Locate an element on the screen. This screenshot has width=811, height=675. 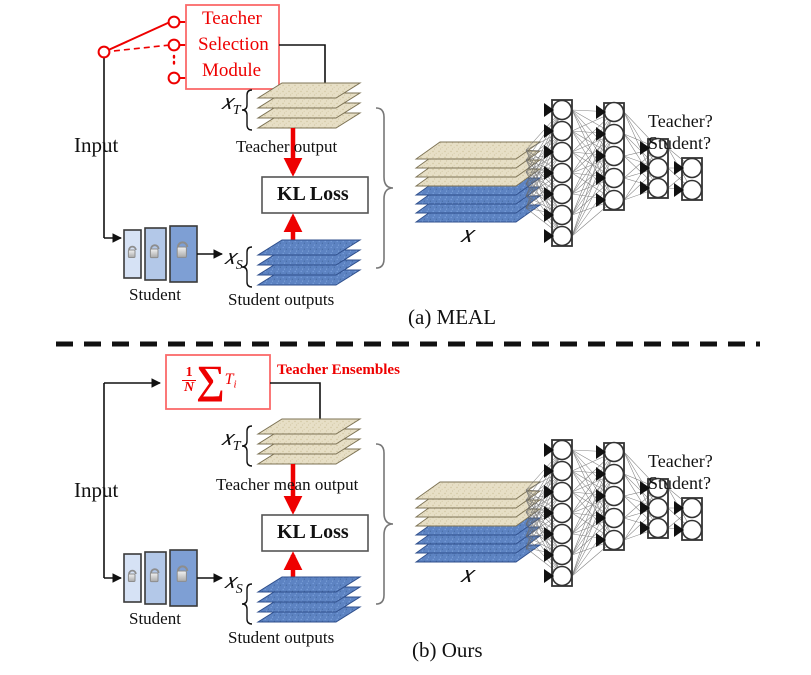
student-blocks-a is located at coordinates (160, 254).